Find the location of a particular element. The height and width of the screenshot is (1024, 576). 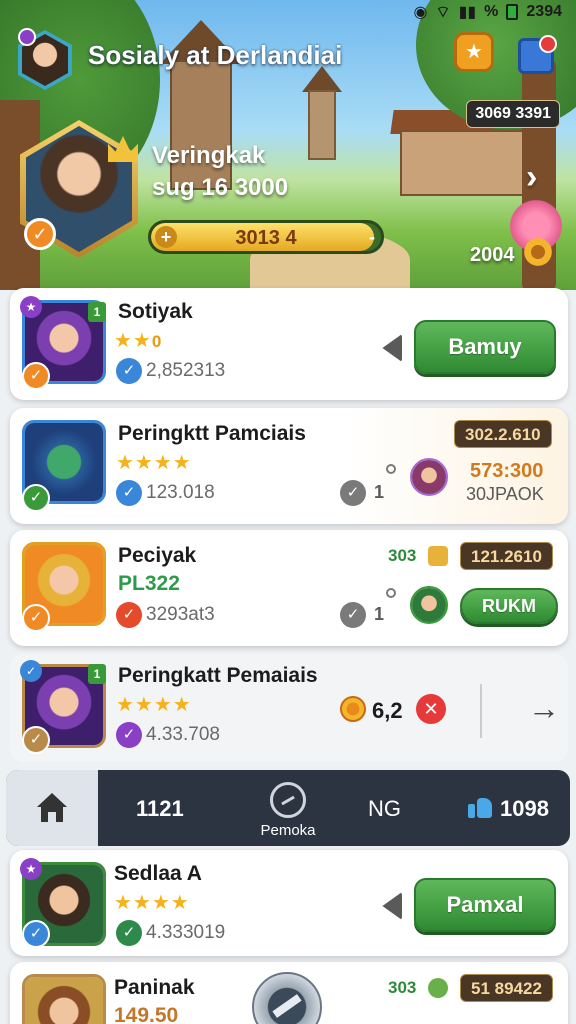

star-rating: ★★0 is located at coordinates (138, 341).